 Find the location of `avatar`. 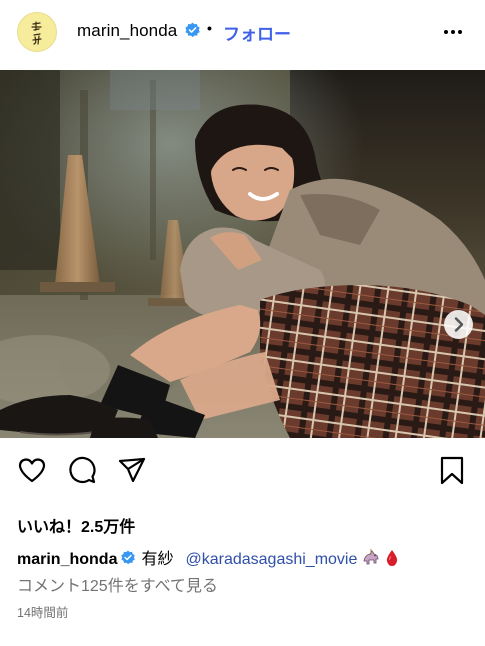

avatar is located at coordinates (37, 32).